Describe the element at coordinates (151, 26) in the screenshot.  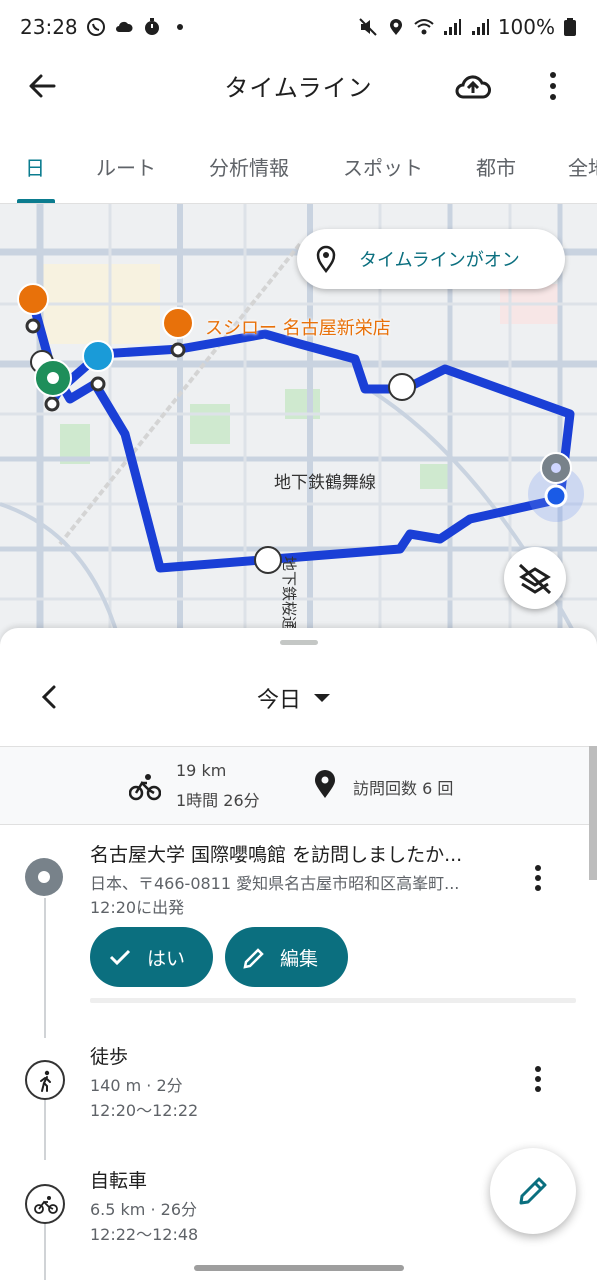
I see `timer-icon` at that location.